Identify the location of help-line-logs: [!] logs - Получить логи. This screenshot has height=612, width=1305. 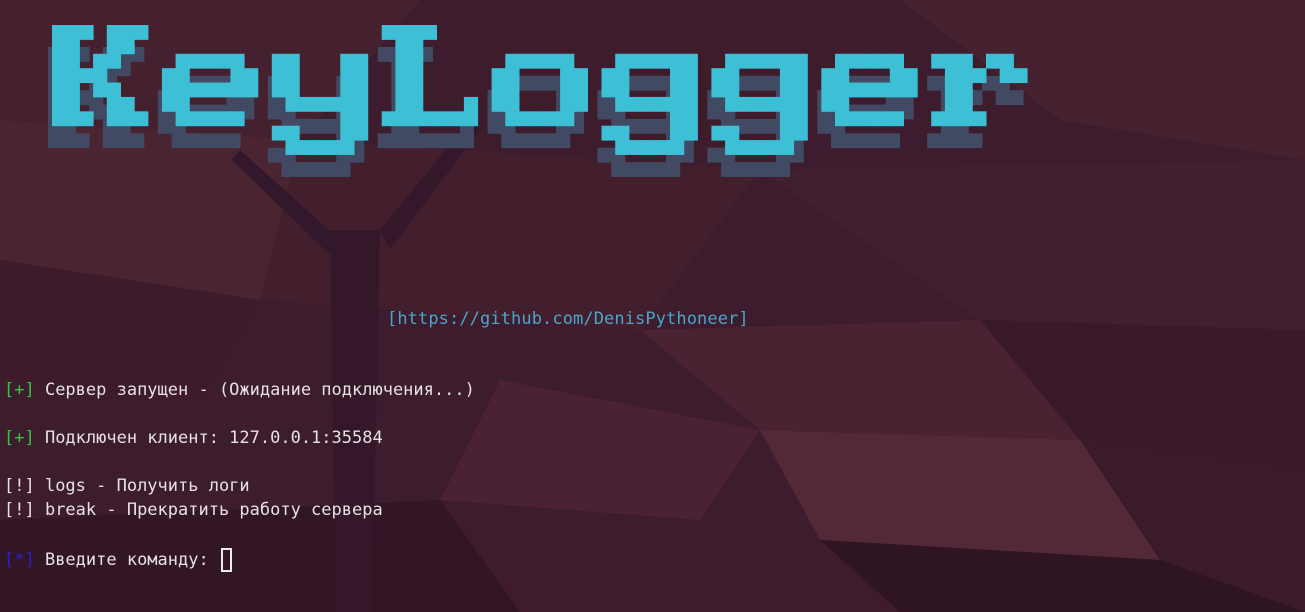
(127, 486).